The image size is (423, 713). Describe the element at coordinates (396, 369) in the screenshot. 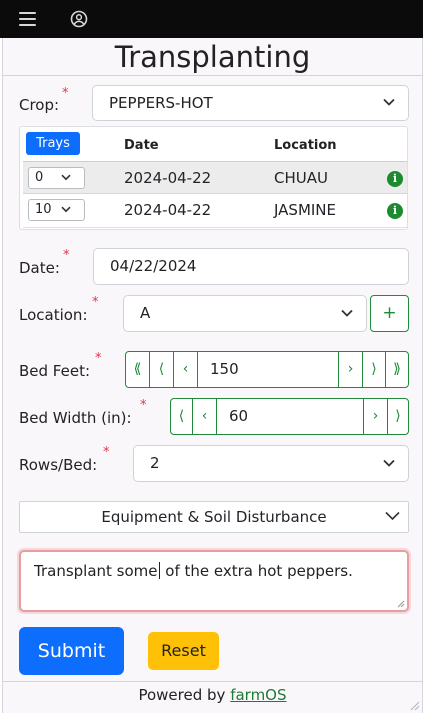

I see `bed-feet-increase-large-button: ⟫` at that location.